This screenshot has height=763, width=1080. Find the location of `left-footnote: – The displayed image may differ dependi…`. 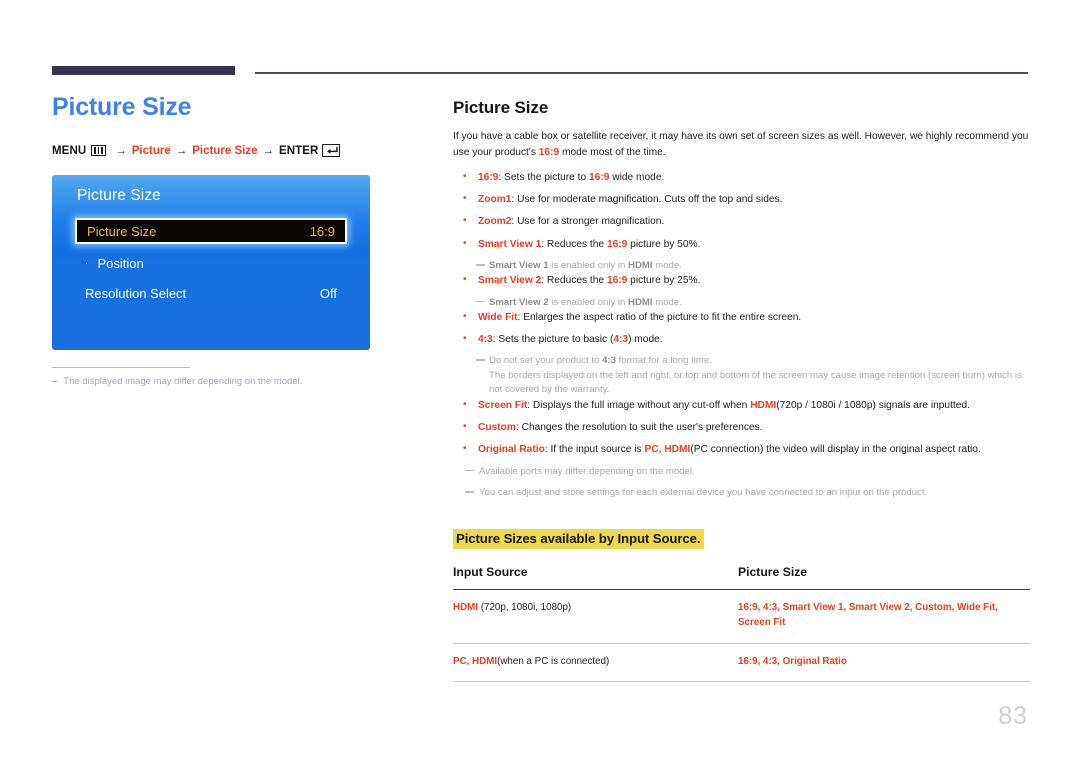

left-footnote: – The displayed image may differ dependi… is located at coordinates (237, 381).